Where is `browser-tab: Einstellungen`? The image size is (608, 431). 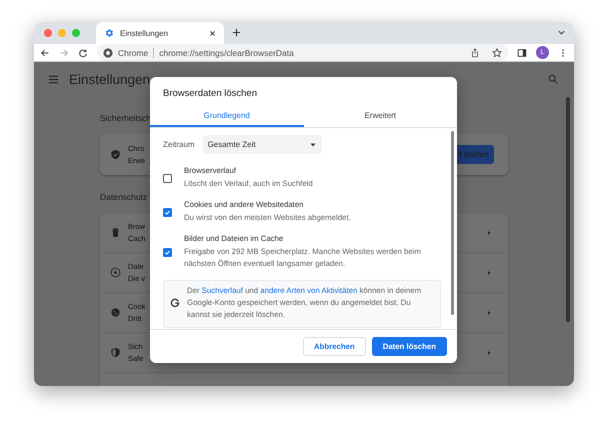 browser-tab: Einstellungen is located at coordinates (160, 33).